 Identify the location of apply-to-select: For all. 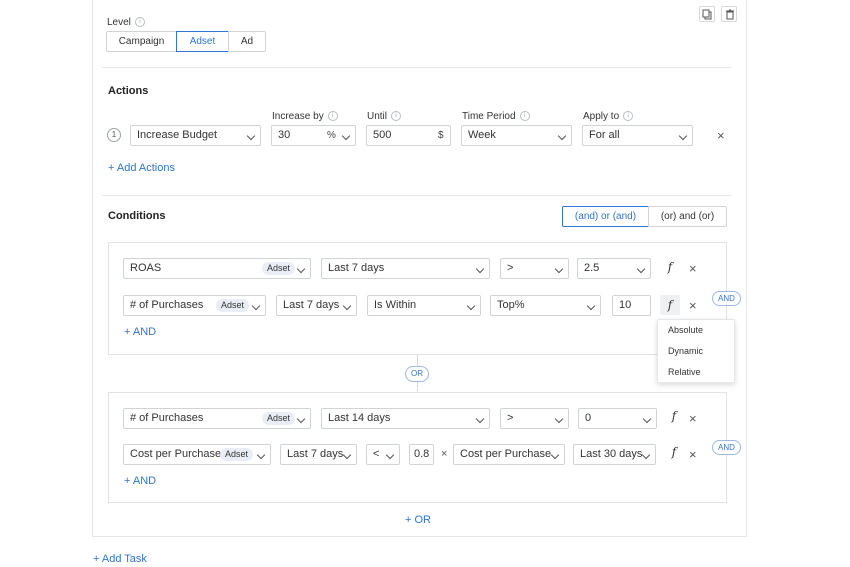
(637, 135).